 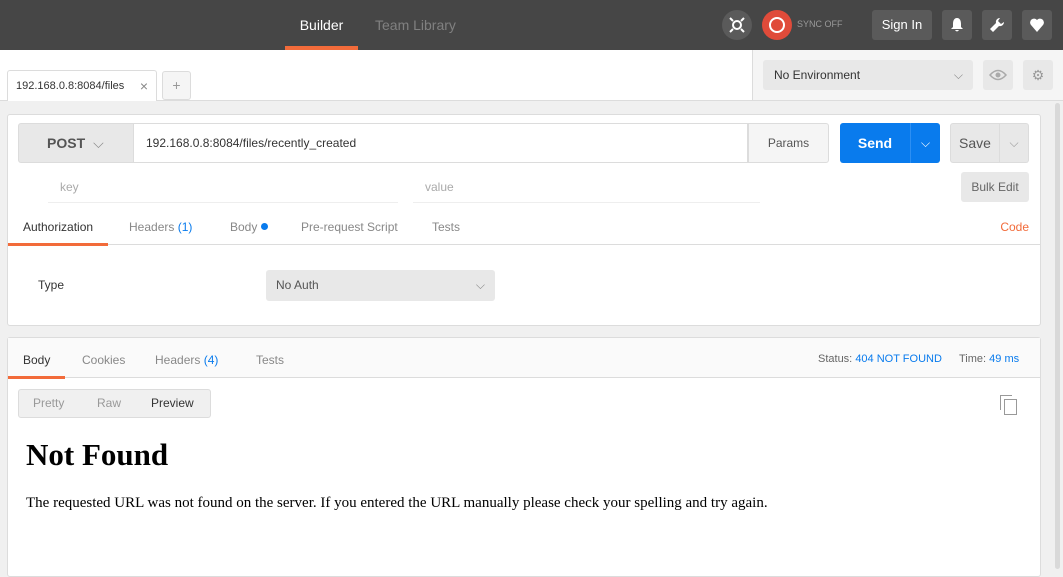 What do you see at coordinates (737, 25) in the screenshot?
I see `interceptor-icon` at bounding box center [737, 25].